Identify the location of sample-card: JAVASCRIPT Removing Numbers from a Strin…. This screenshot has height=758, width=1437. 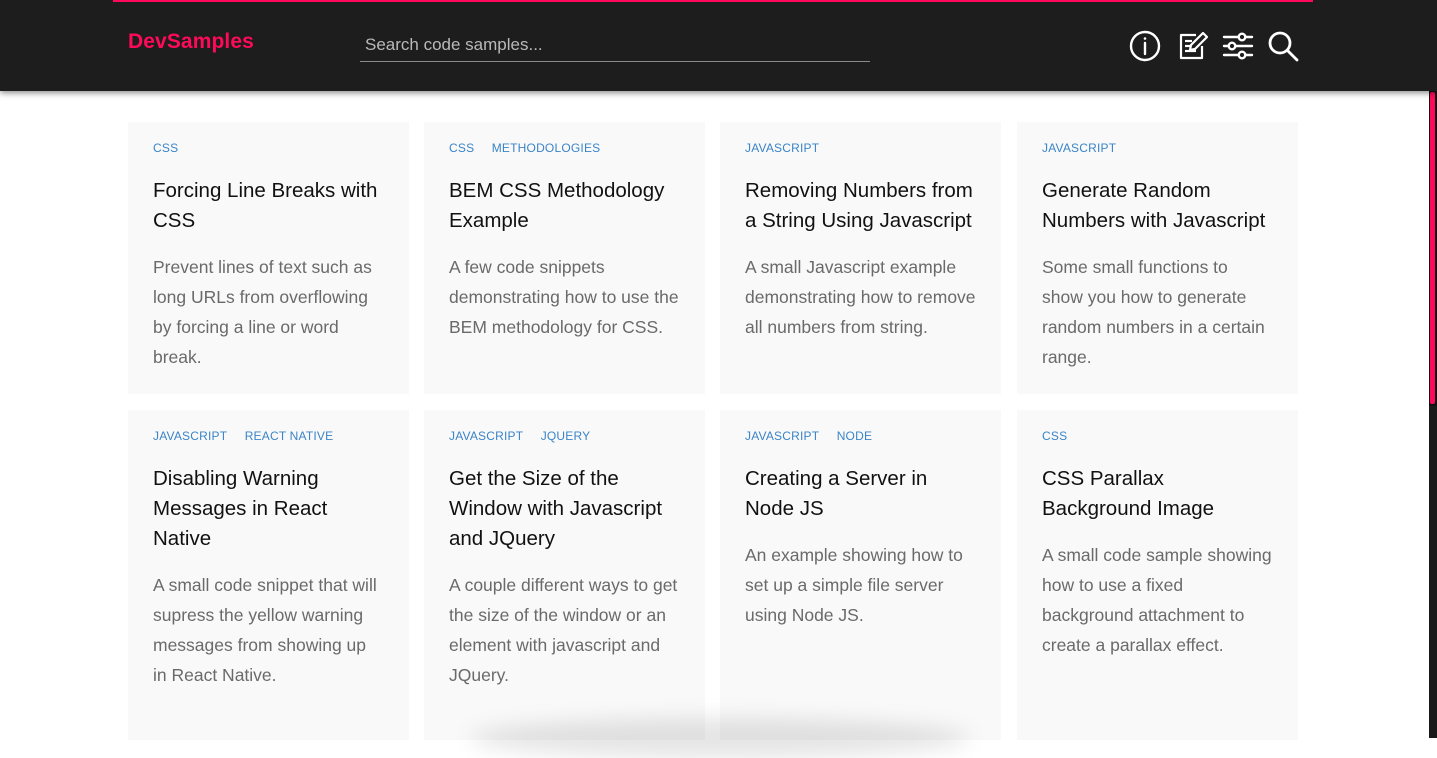
(860, 258).